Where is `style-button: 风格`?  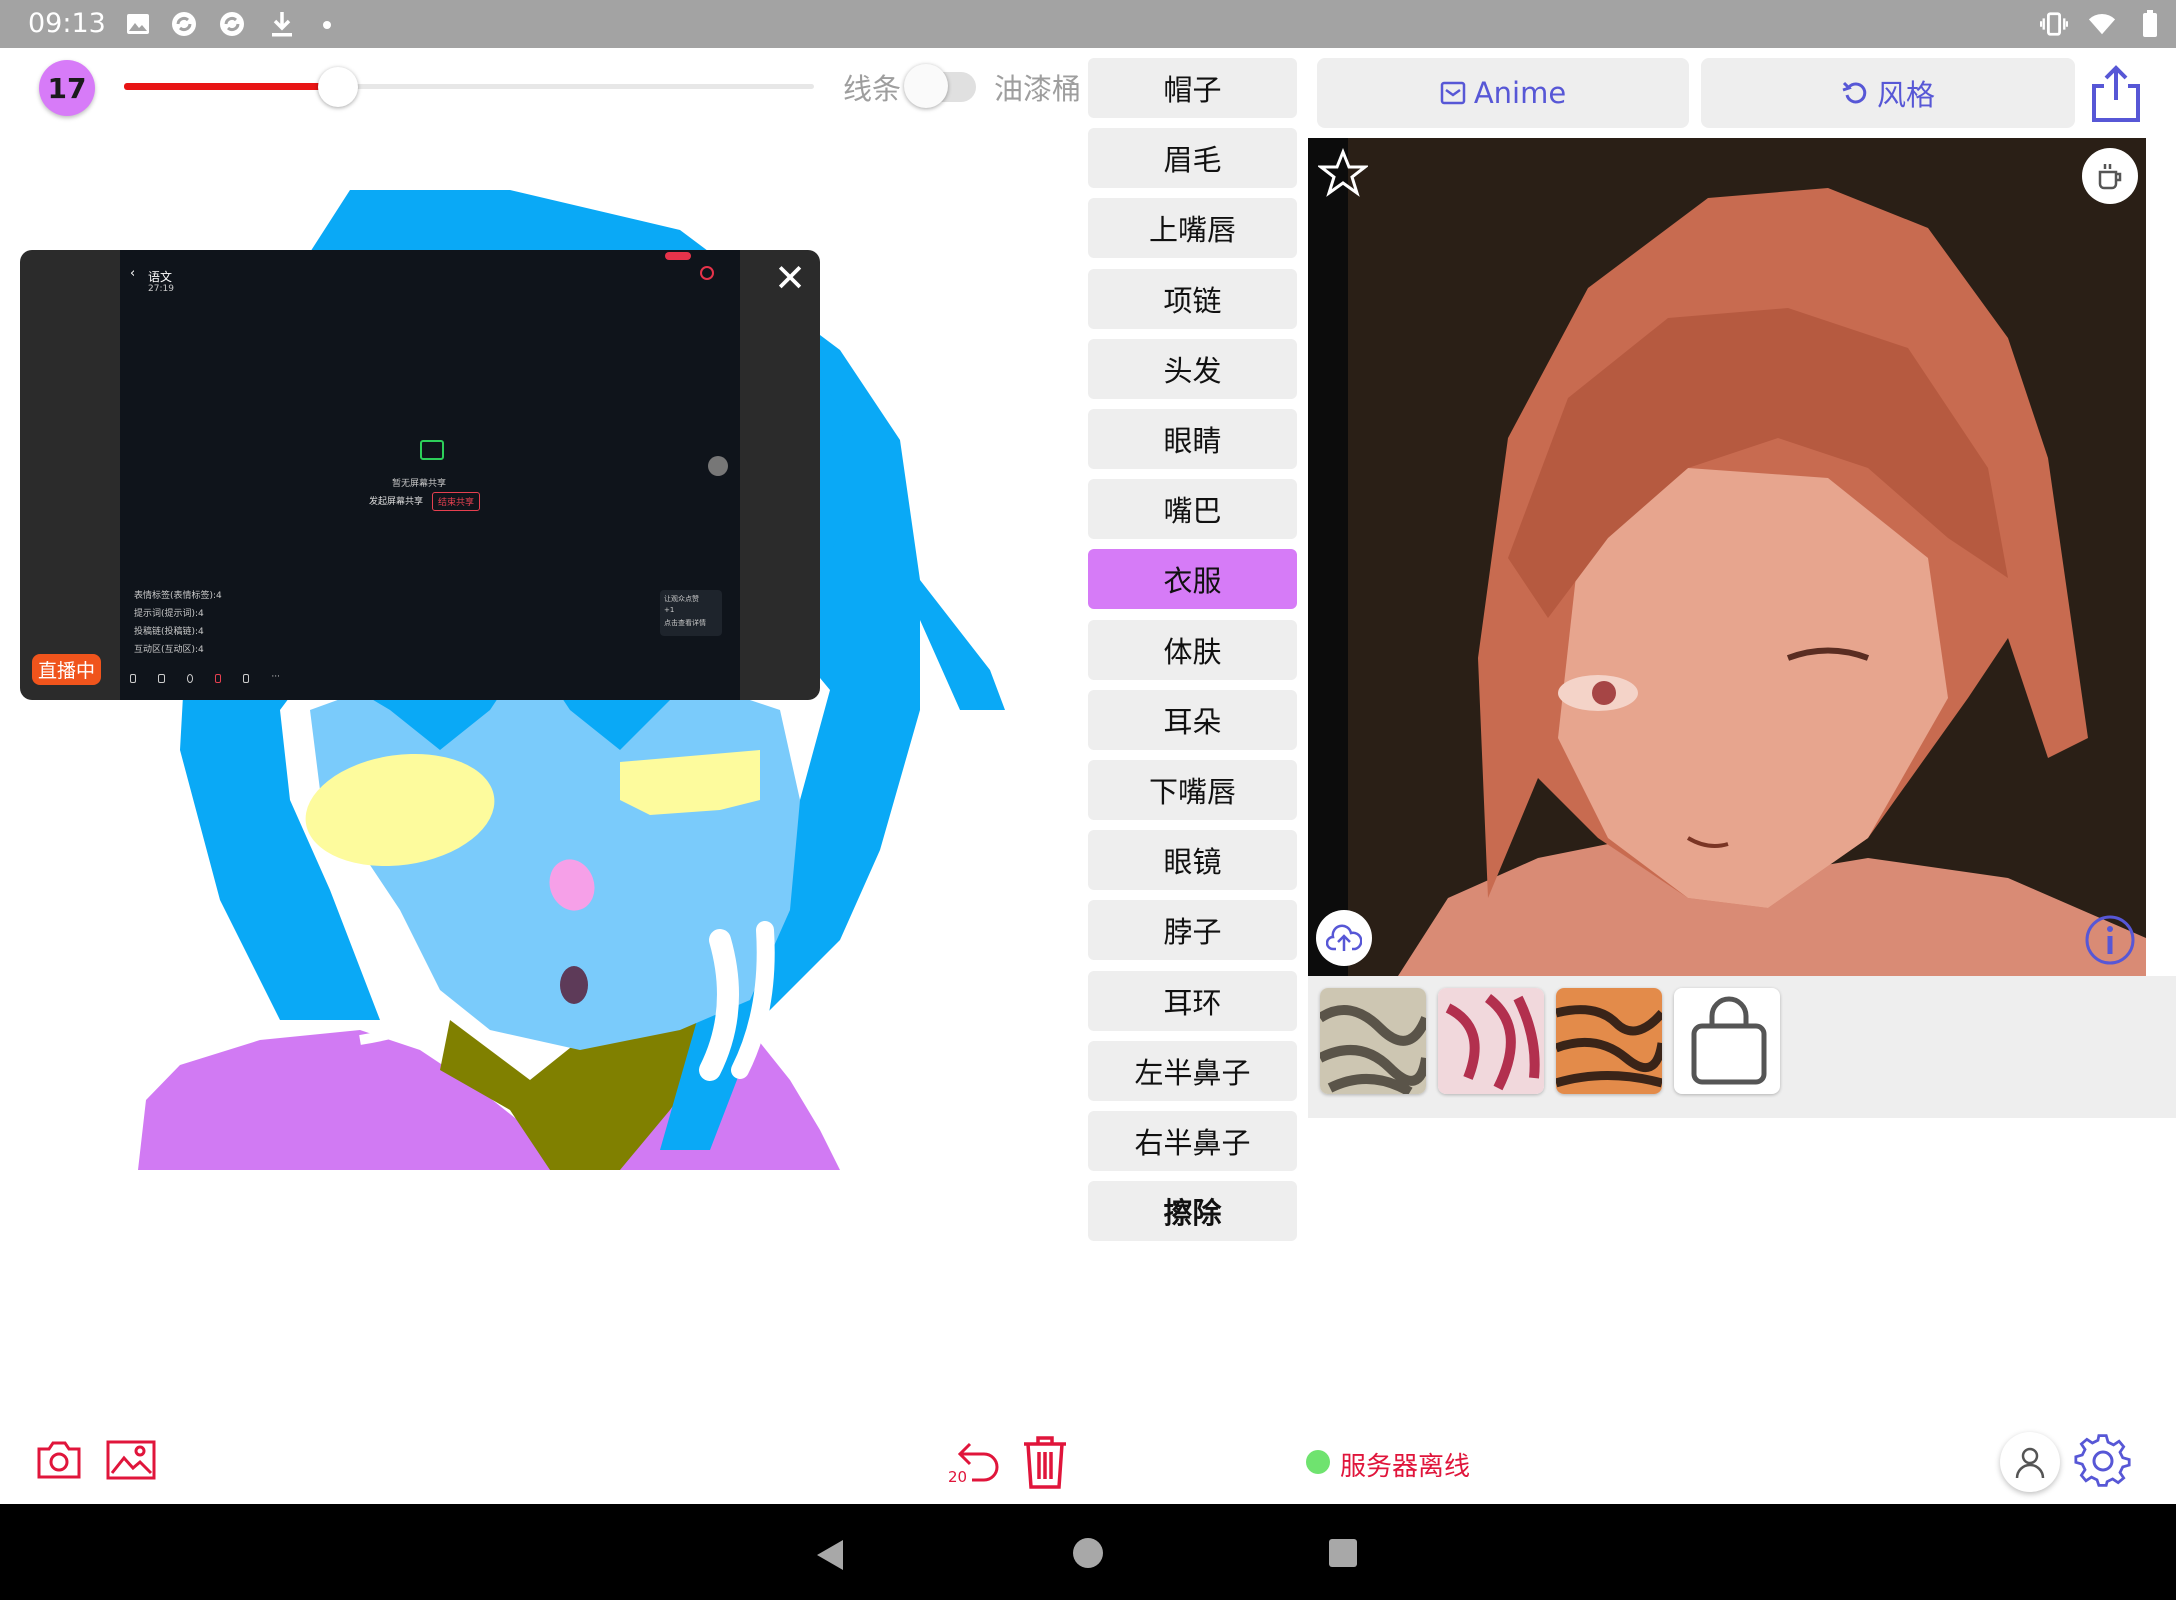 style-button: 风格 is located at coordinates (1888, 93).